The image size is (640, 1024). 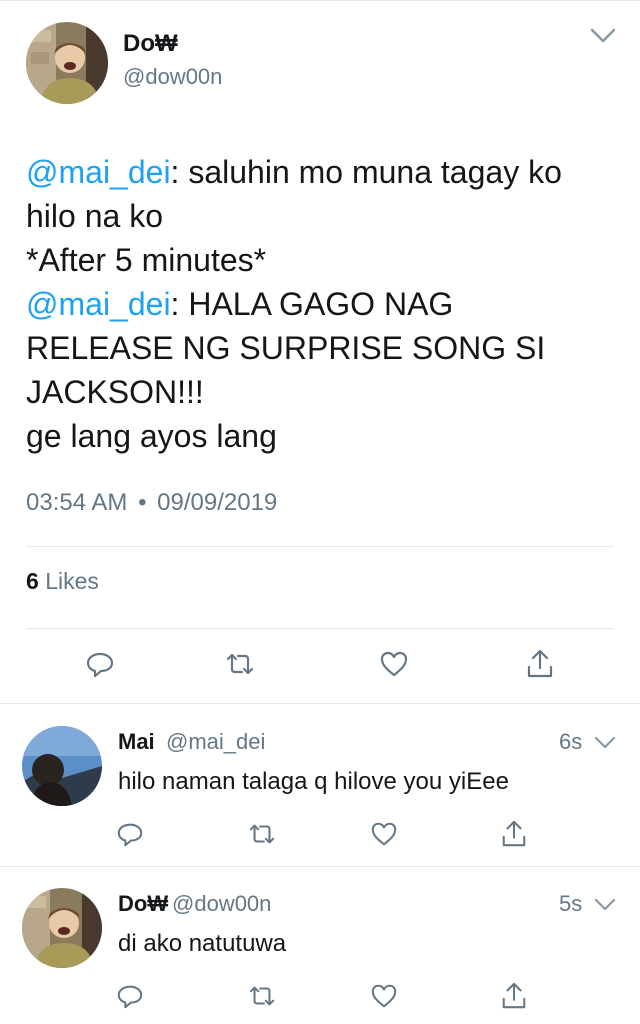 What do you see at coordinates (202, 943) in the screenshot?
I see `reply-text: di ako natutuwa` at bounding box center [202, 943].